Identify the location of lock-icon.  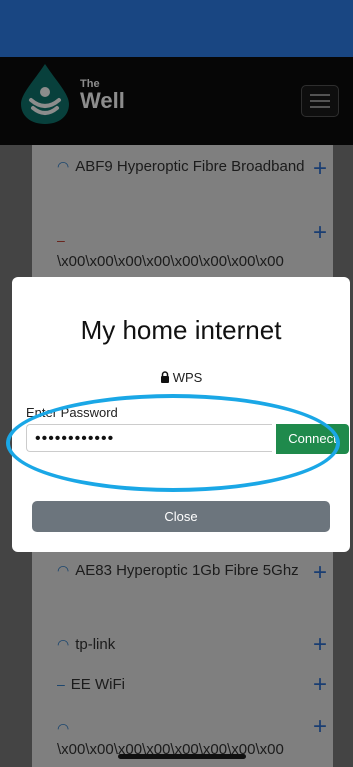
(164, 377).